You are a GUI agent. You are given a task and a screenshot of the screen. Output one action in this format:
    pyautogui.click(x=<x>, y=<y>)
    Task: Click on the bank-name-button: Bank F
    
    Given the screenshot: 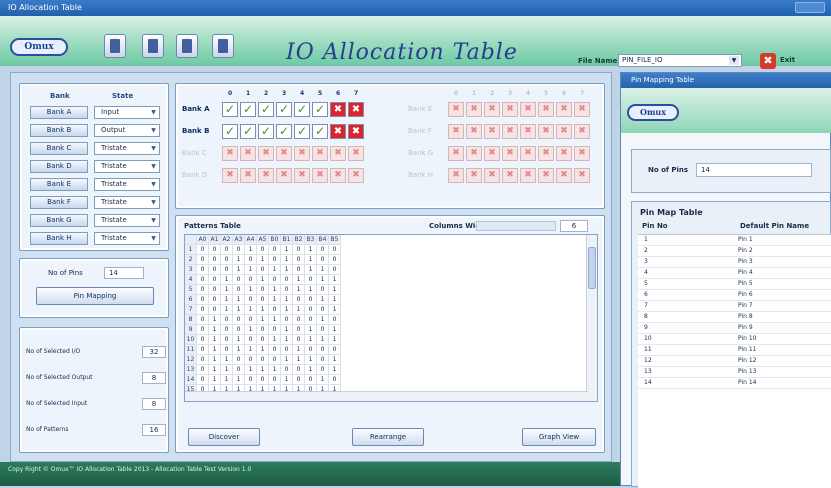 What is the action you would take?
    pyautogui.click(x=59, y=202)
    